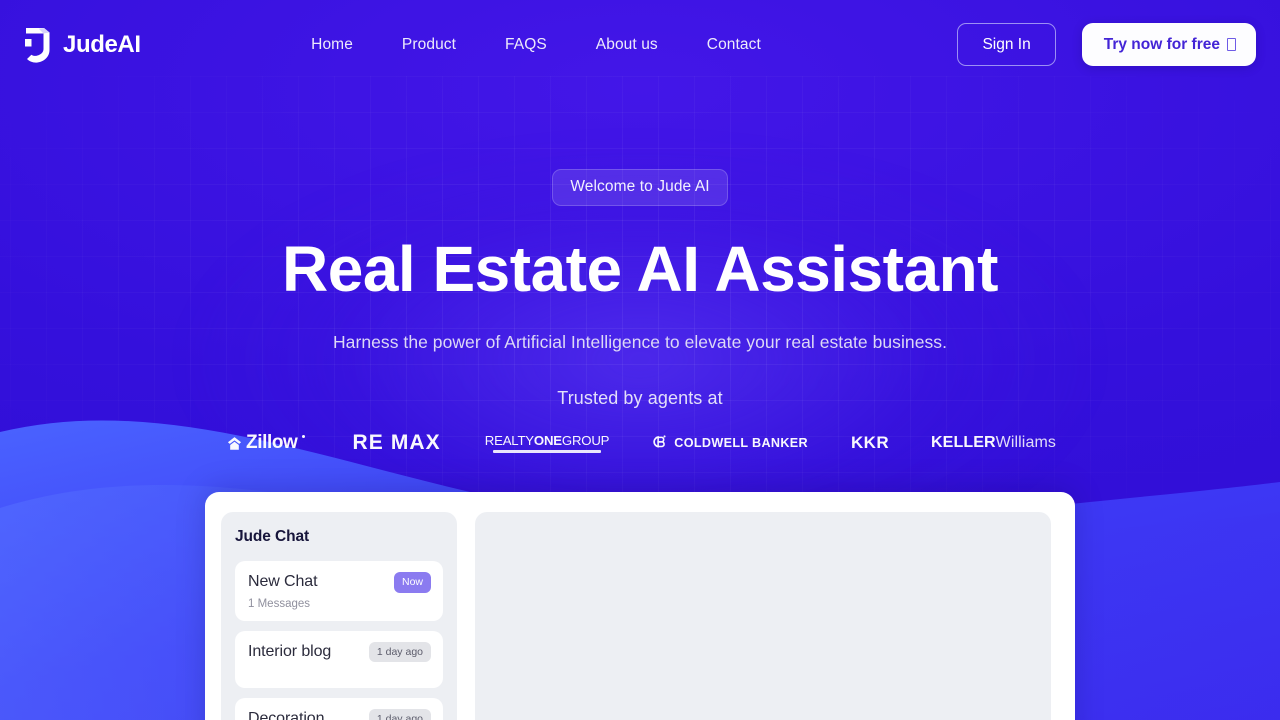  I want to click on rog-text-realty: REALTY, so click(509, 440).